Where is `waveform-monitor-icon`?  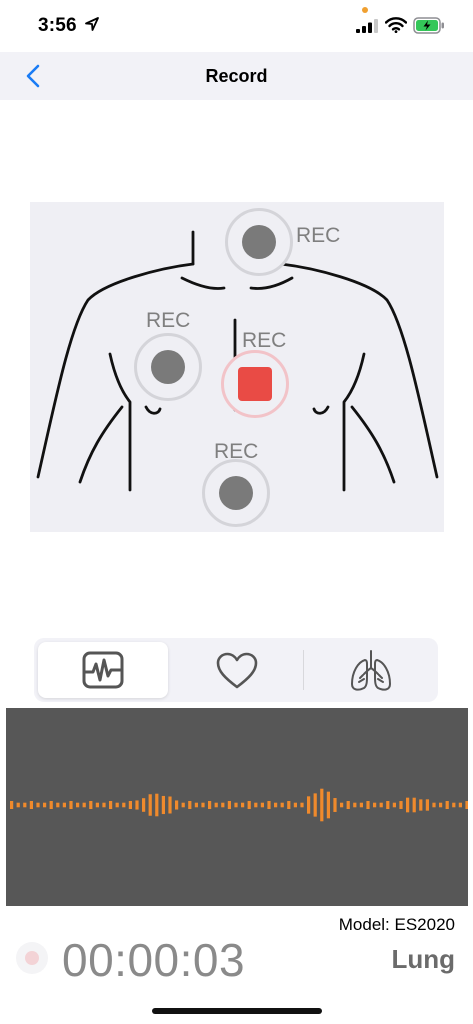 waveform-monitor-icon is located at coordinates (103, 670).